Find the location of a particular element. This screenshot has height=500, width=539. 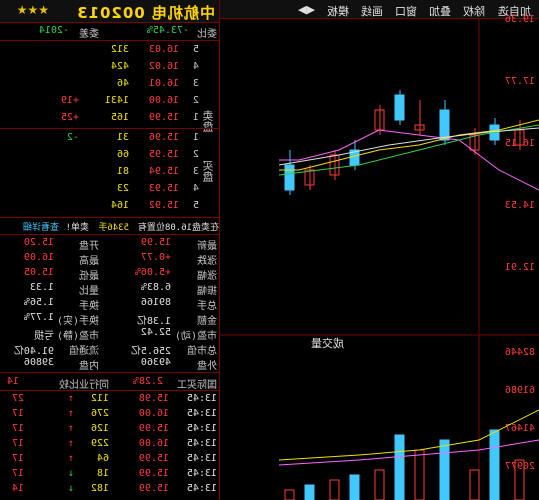

quote-header: 中航机电 002013 ★★★ is located at coordinates (109, 11).